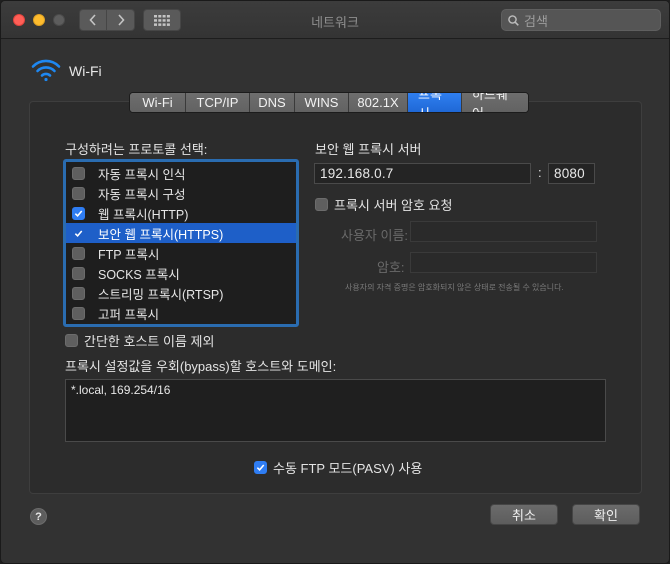 The width and height of the screenshot is (670, 564). I want to click on protocol-list-title: 구성하려는 프로토콜 선택:, so click(136, 149).